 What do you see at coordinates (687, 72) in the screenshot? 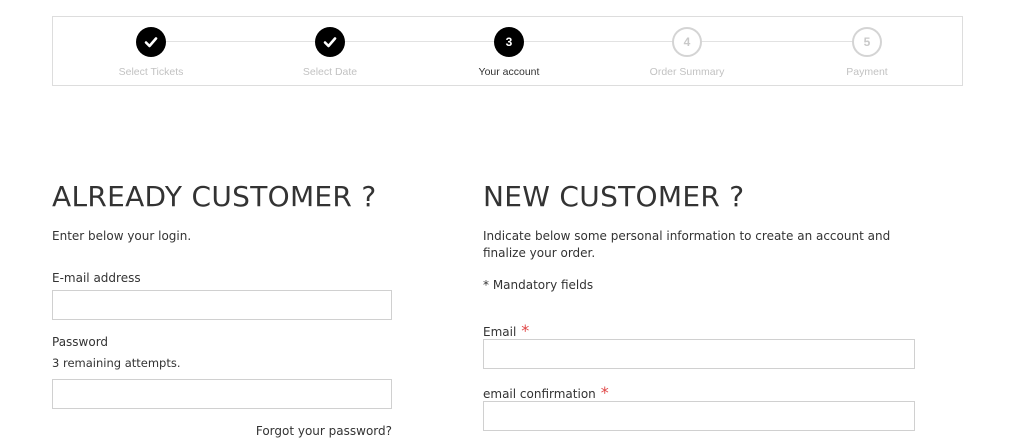
I see `step-label: Order Summary` at bounding box center [687, 72].